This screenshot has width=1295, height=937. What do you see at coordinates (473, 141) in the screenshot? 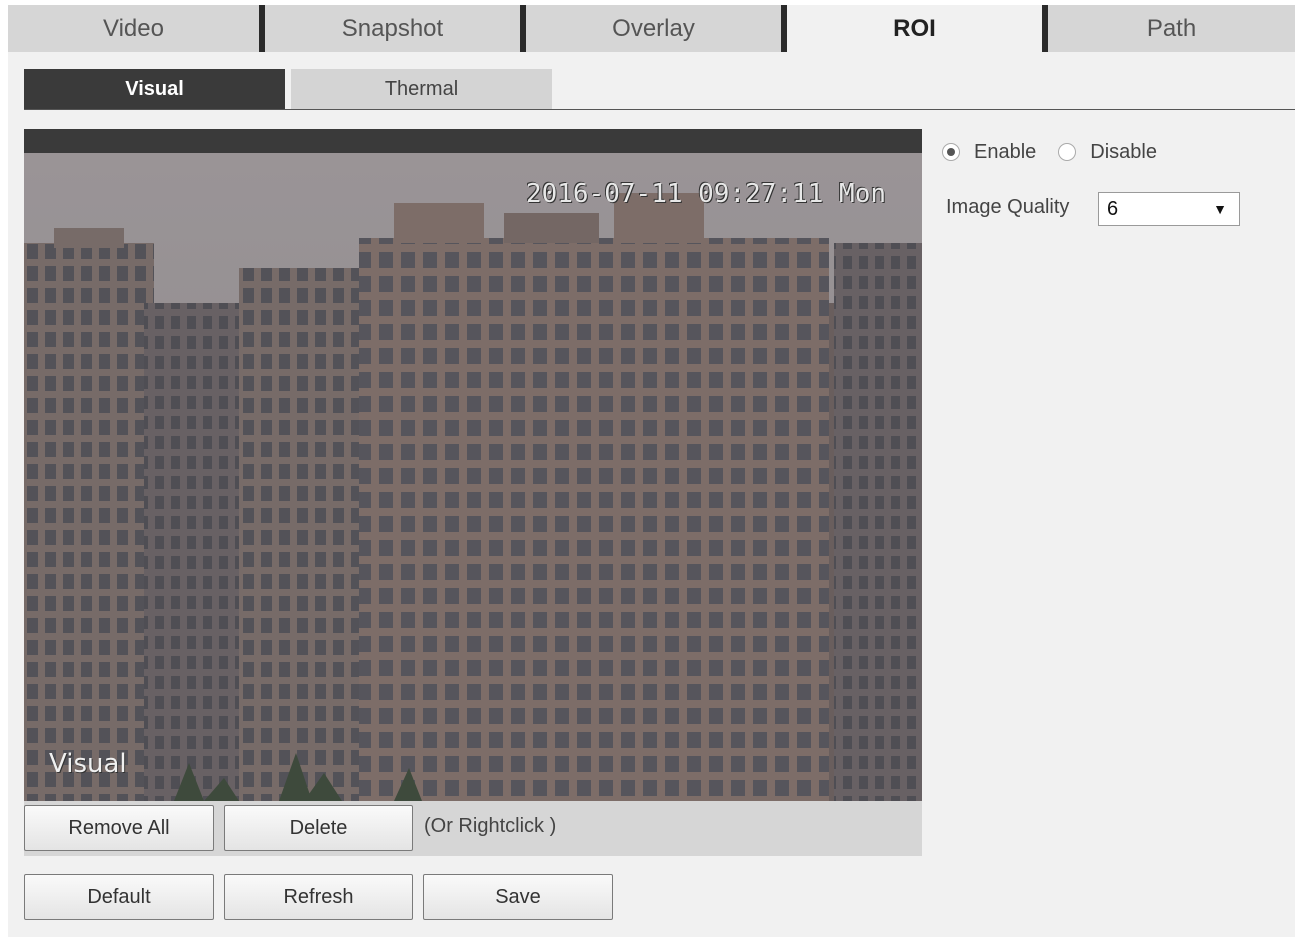
I see `video-title-bar` at bounding box center [473, 141].